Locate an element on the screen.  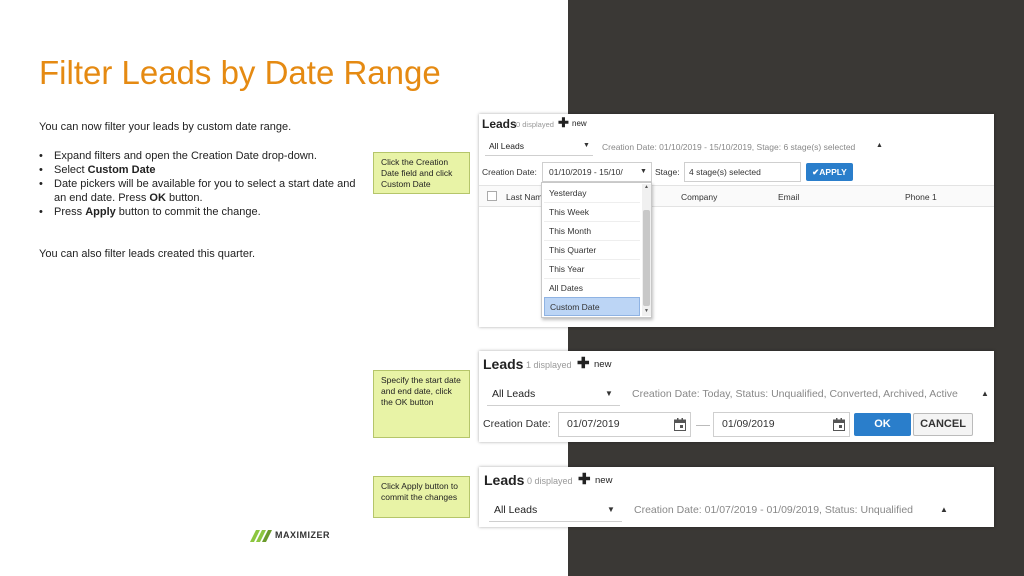
maximizer-logo-icon is located at coordinates (261, 536).